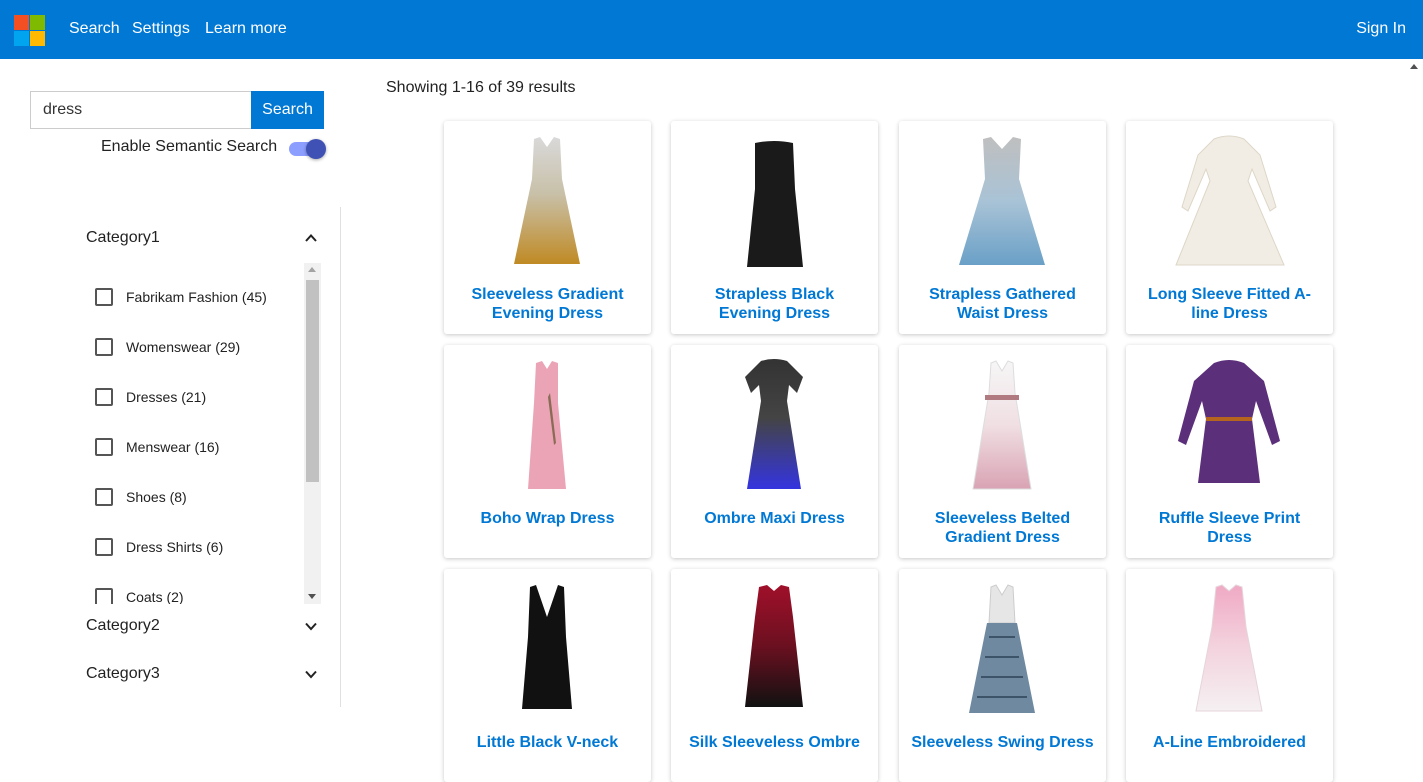  I want to click on product-card: Strapless Gathered Waist Dress, so click(1002, 227).